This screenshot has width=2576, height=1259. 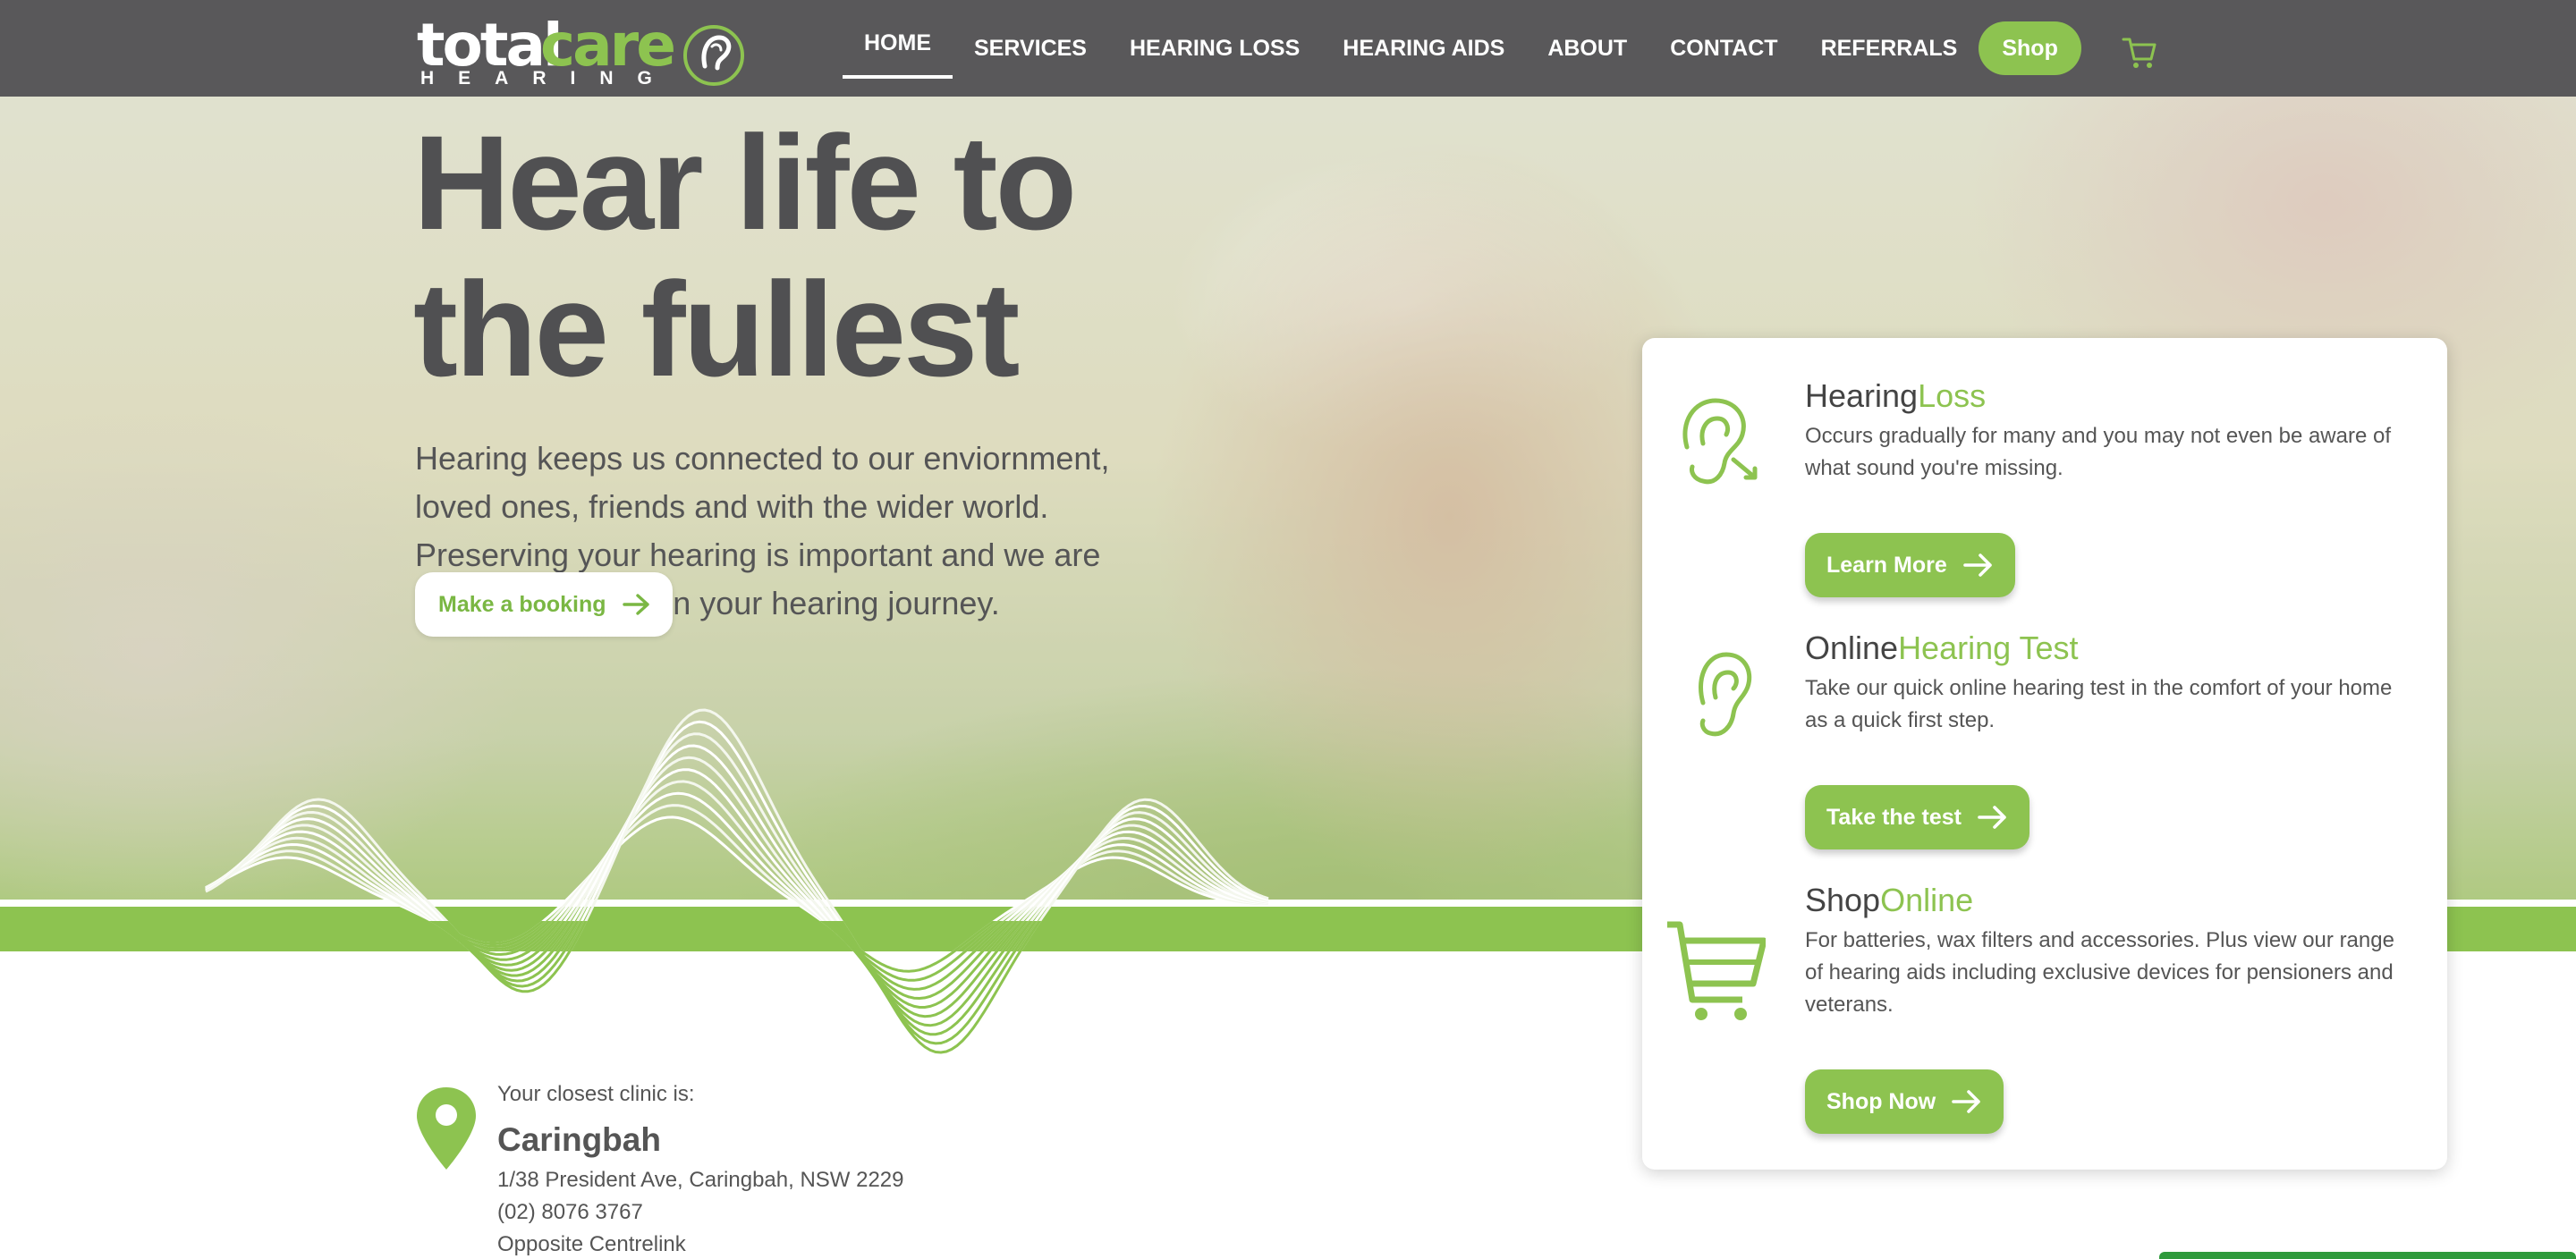 What do you see at coordinates (898, 46) in the screenshot?
I see `nav-home: HOME` at bounding box center [898, 46].